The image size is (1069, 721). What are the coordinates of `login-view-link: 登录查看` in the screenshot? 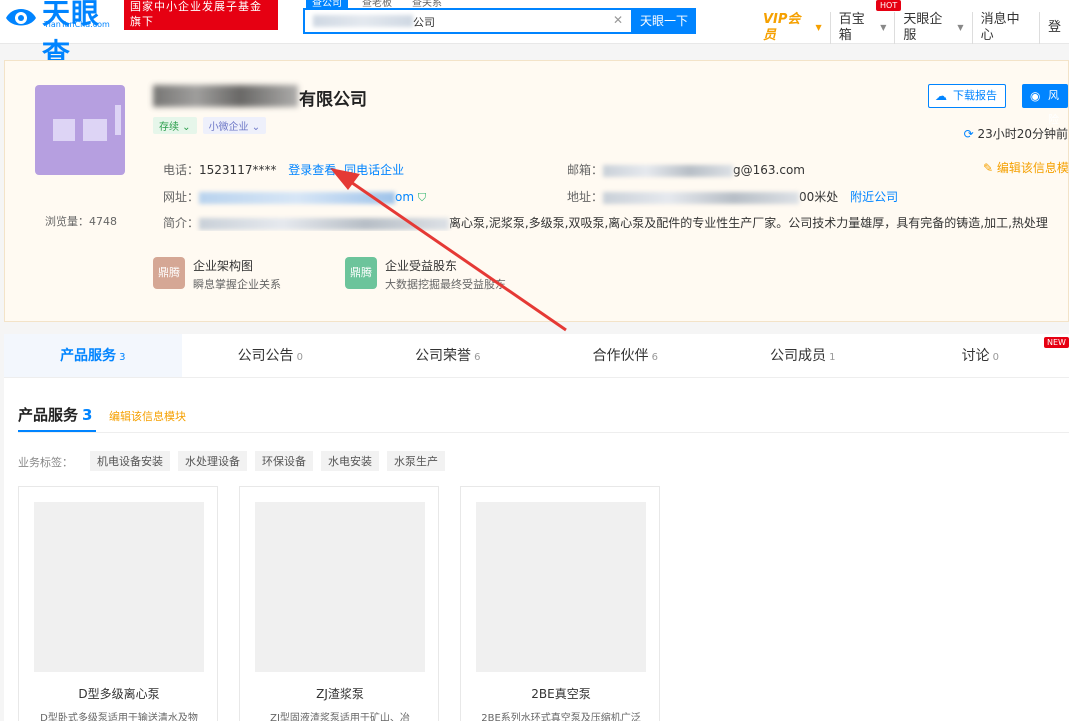 It's located at (312, 170).